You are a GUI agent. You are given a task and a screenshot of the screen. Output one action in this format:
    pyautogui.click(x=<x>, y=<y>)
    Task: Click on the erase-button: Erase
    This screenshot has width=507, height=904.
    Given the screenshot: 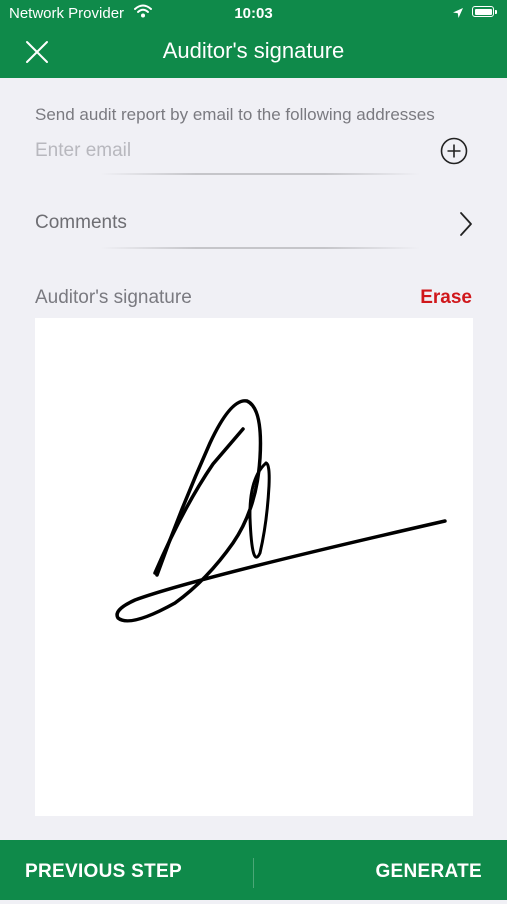 What is the action you would take?
    pyautogui.click(x=446, y=298)
    